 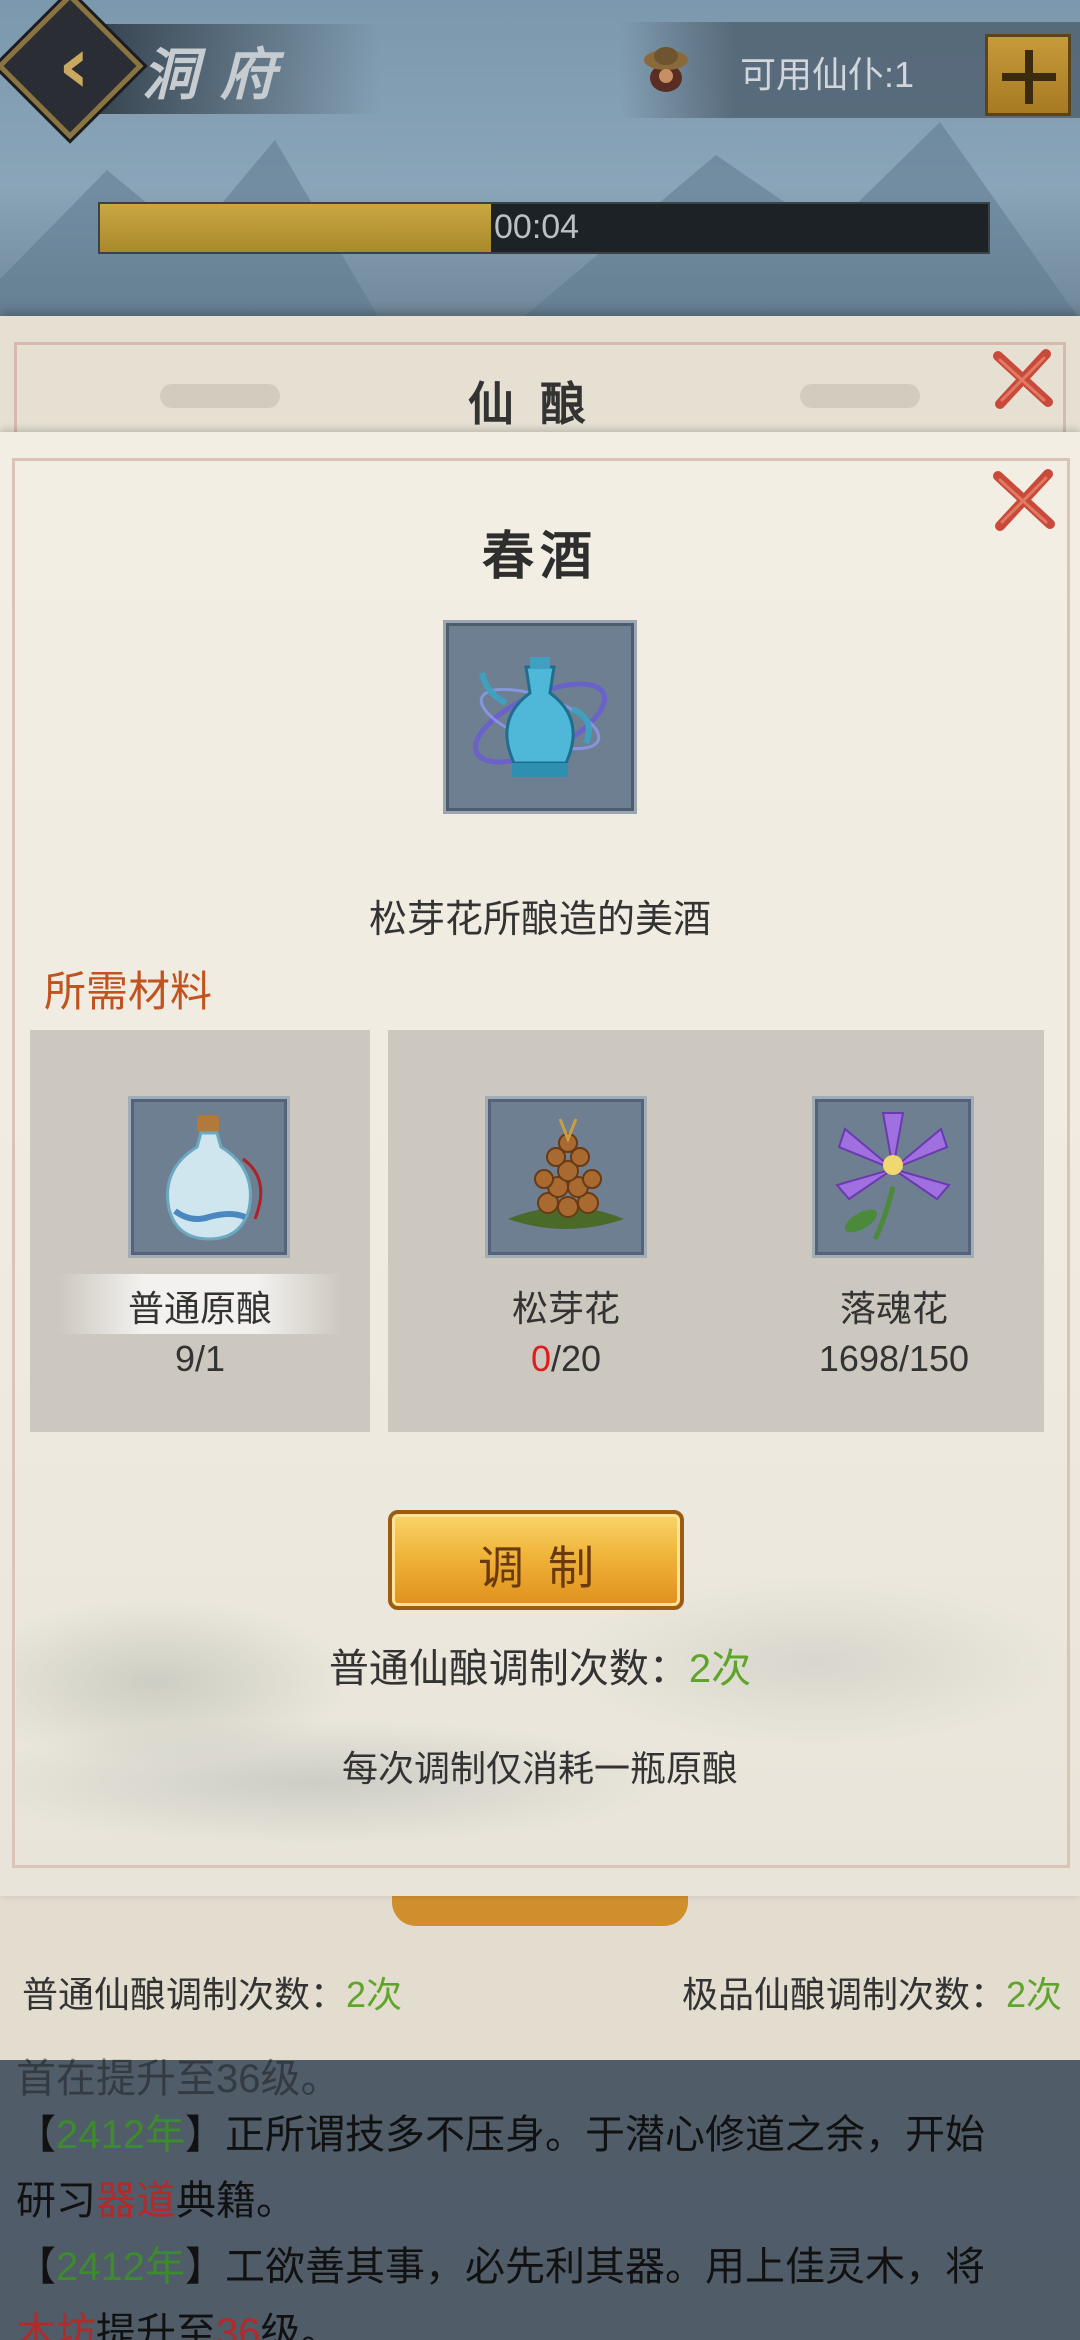 What do you see at coordinates (584, 2135) in the screenshot?
I see `log-text: 】正所谓技多不压身。于潜心修道之余，开始` at bounding box center [584, 2135].